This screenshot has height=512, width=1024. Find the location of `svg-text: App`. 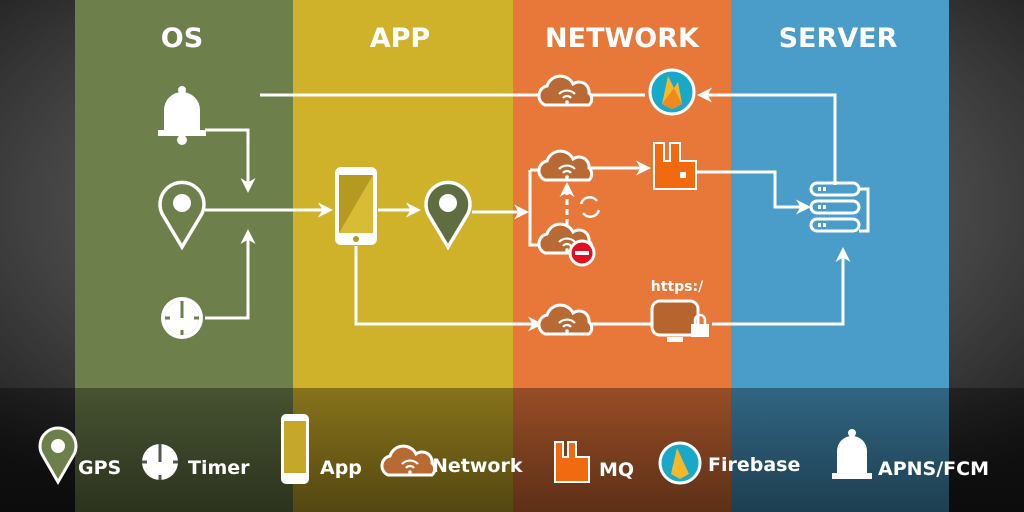

svg-text: App is located at coordinates (341, 468).